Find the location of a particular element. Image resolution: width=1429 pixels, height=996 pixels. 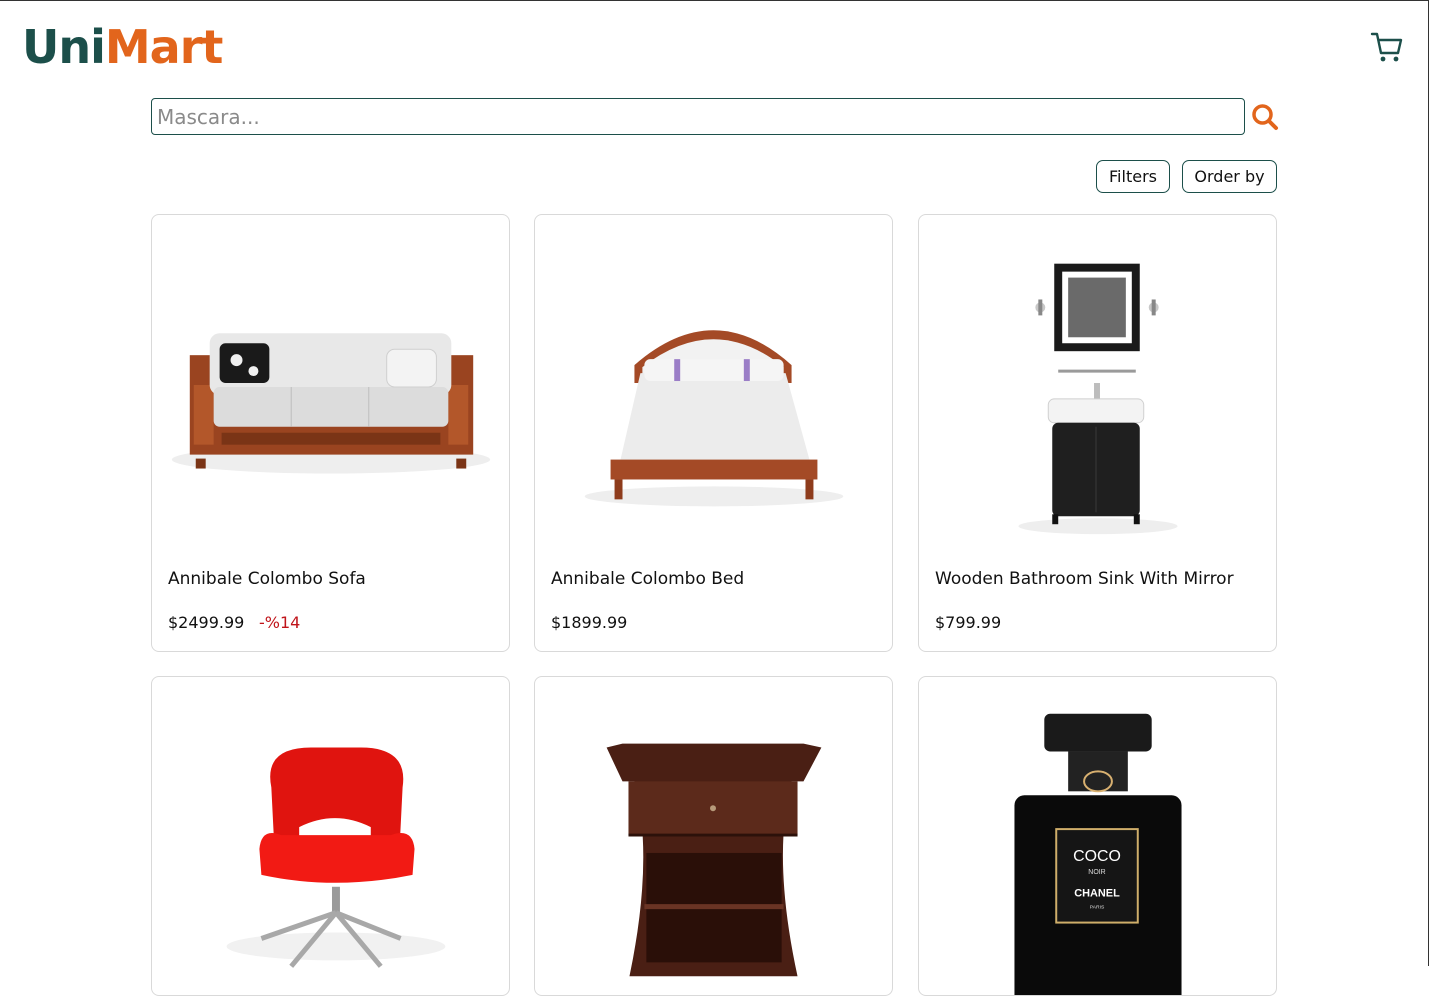

filters-button: Filters is located at coordinates (1133, 176).